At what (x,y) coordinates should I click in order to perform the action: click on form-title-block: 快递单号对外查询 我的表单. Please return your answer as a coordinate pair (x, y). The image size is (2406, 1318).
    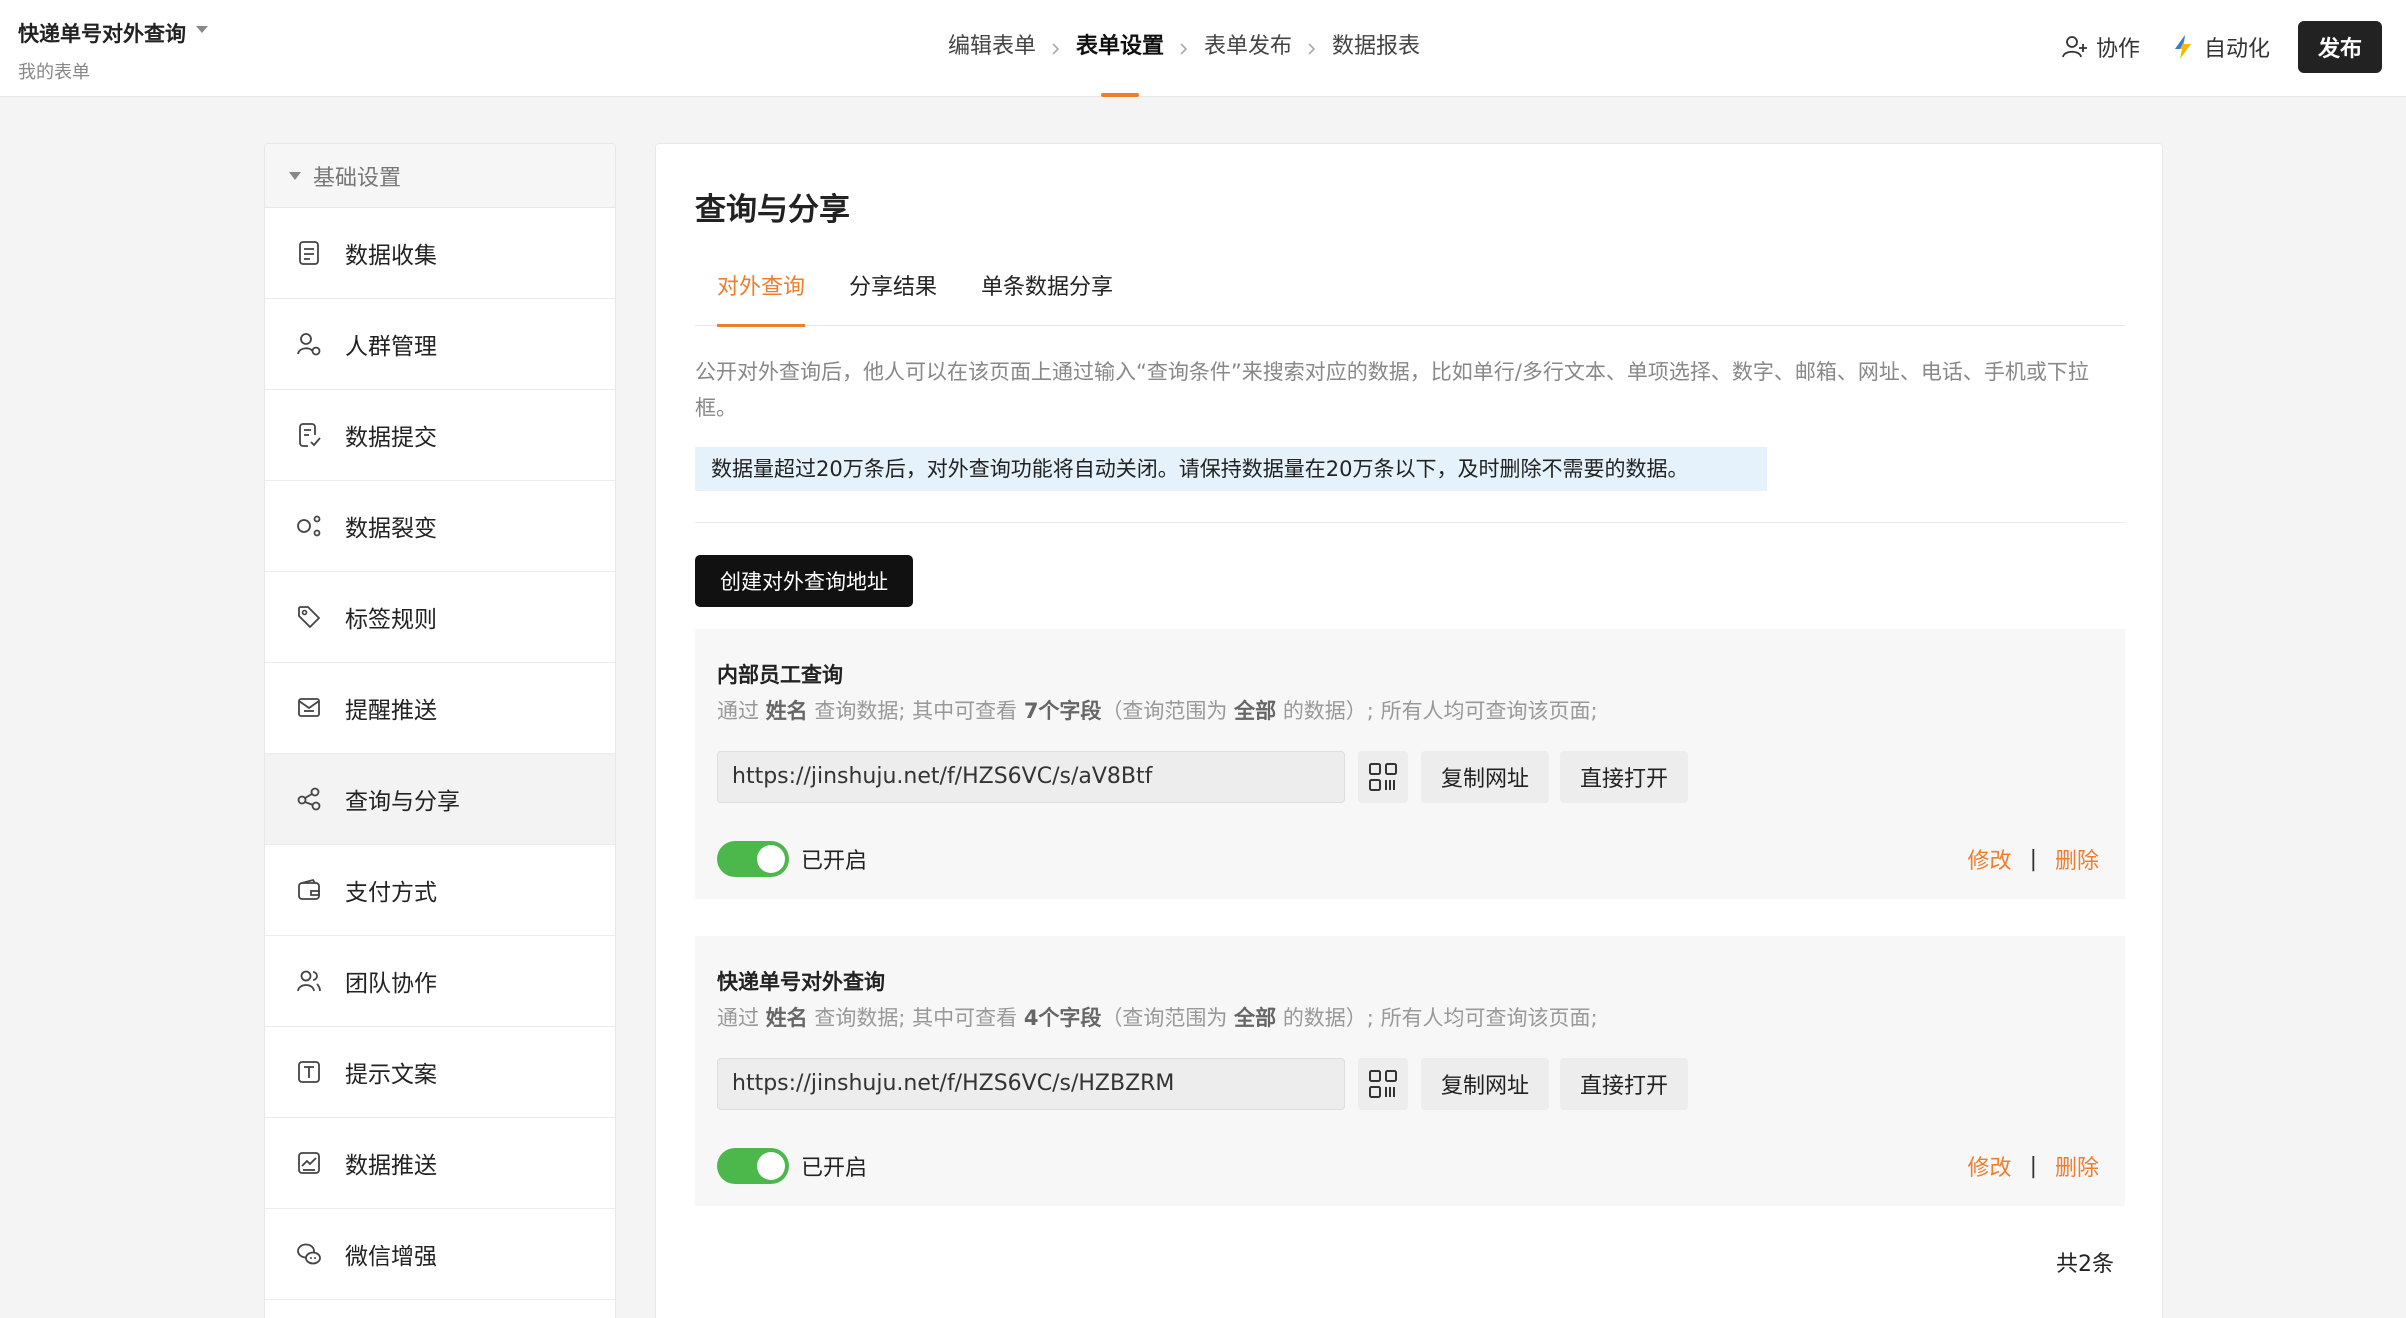
    Looking at the image, I should click on (113, 51).